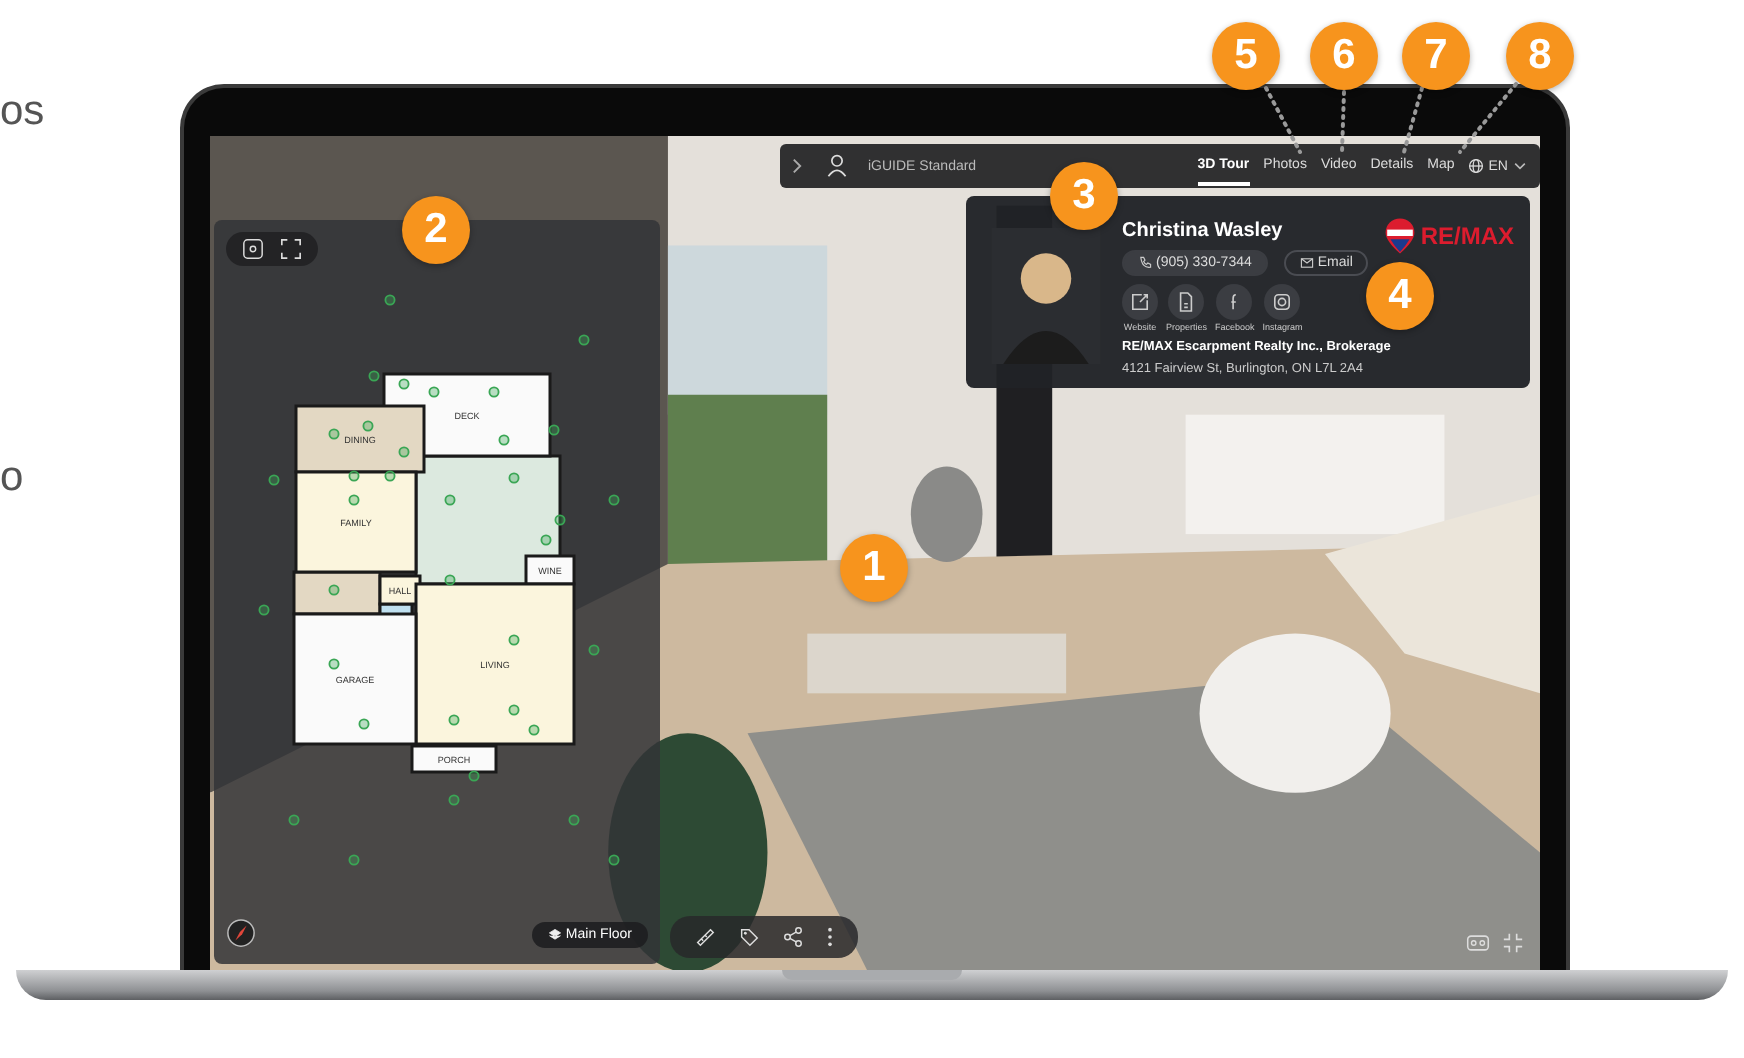 Image resolution: width=1744 pixels, height=1058 pixels. What do you see at coordinates (1140, 302) in the screenshot?
I see `external-link-icon` at bounding box center [1140, 302].